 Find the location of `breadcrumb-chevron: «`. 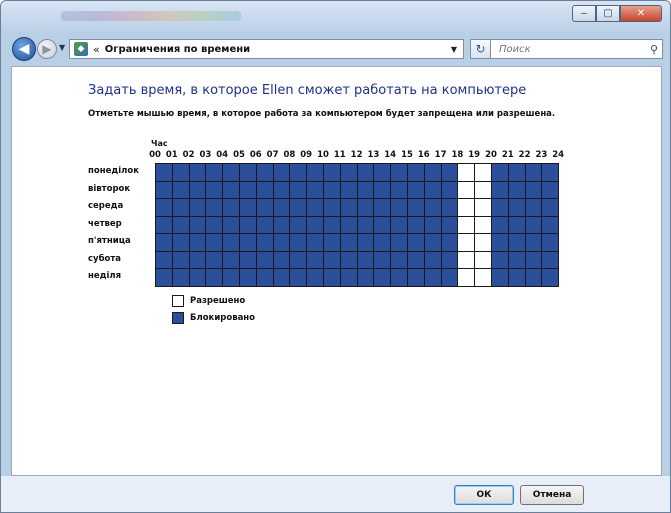

breadcrumb-chevron: « is located at coordinates (96, 49).